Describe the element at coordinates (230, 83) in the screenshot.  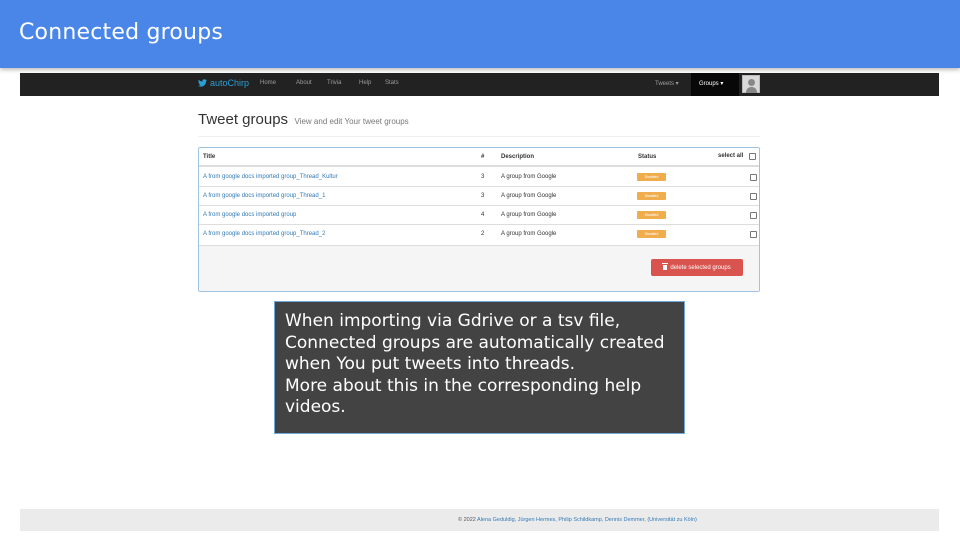
I see `brand-label: autoChirp` at that location.